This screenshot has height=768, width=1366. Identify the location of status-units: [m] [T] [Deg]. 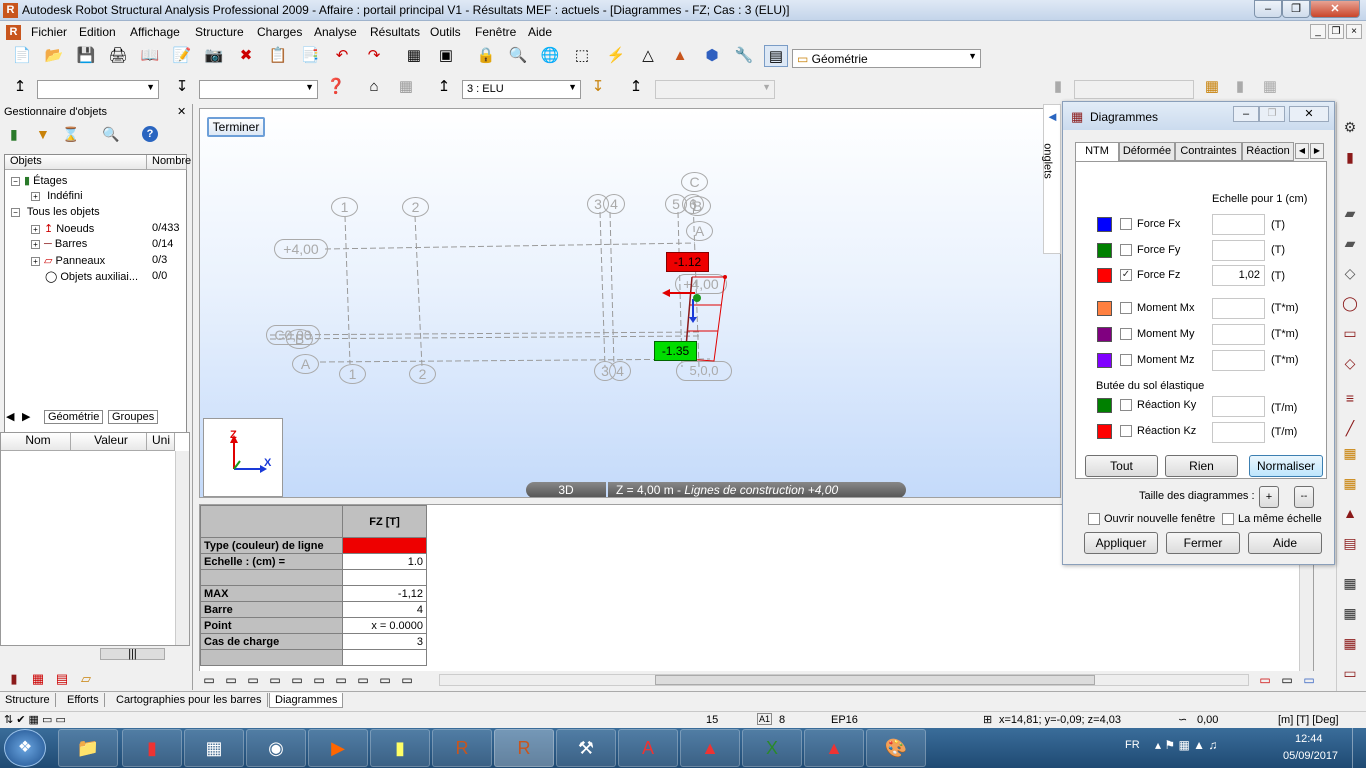
(1308, 720).